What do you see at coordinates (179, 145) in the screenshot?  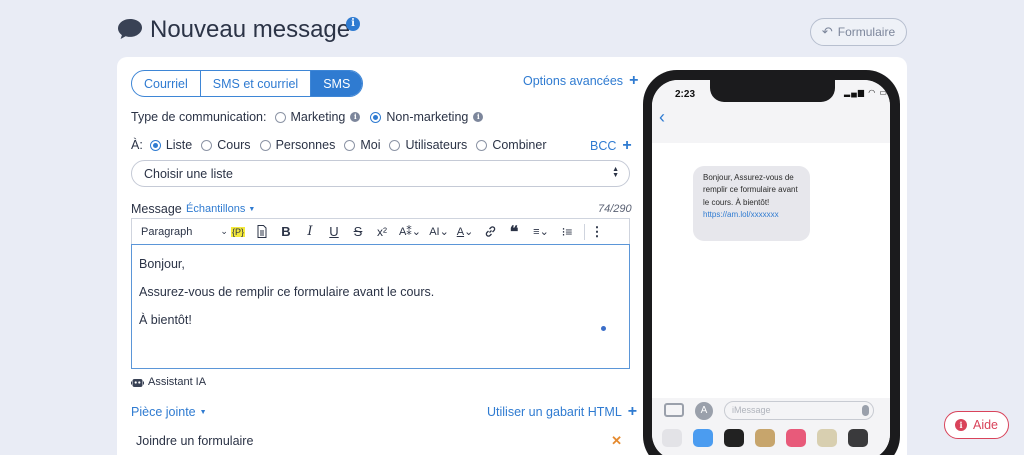 I see `liste-label: Liste` at bounding box center [179, 145].